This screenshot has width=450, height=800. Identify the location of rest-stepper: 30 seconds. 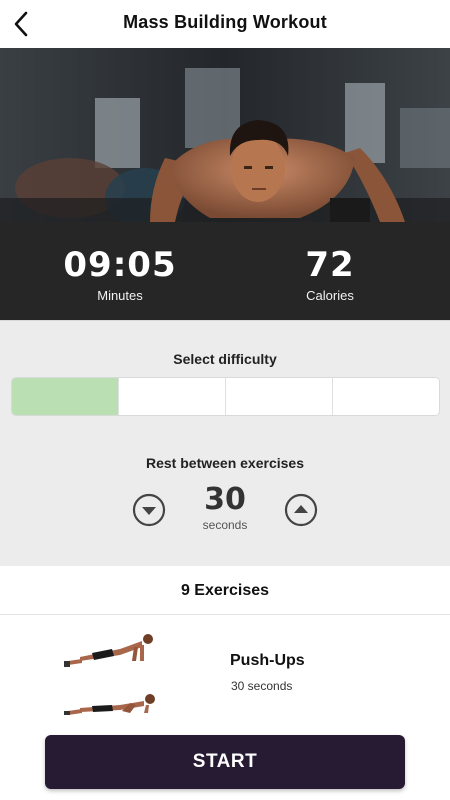
(225, 511).